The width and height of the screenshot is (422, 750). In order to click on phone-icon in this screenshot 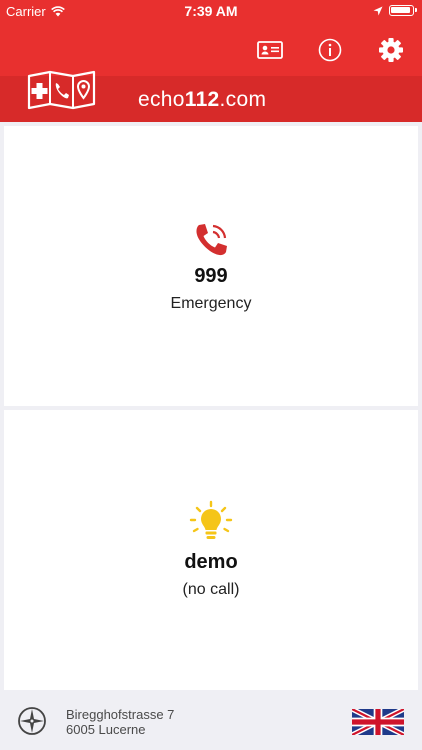, I will do `click(211, 240)`.